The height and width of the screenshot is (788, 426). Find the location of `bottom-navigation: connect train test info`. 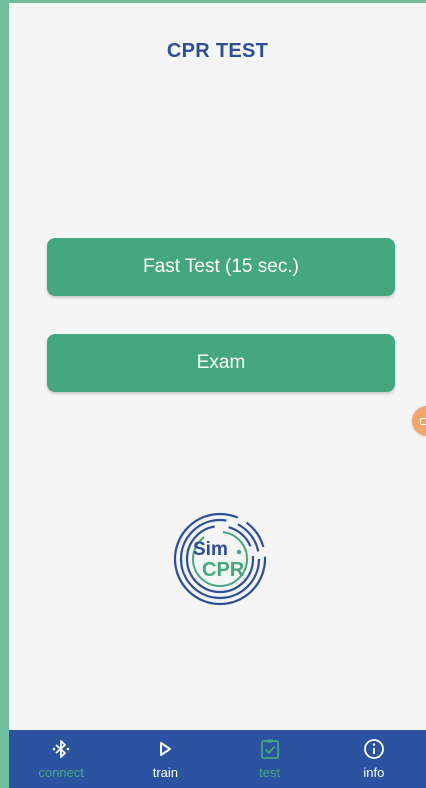

bottom-navigation: connect train test info is located at coordinates (217, 759).